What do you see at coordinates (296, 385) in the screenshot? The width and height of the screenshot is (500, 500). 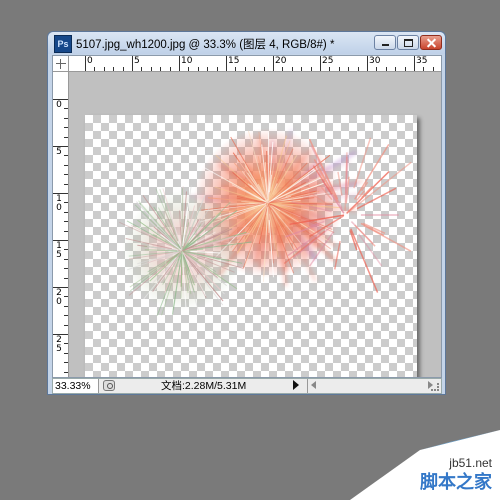 I see `arrow-right-icon` at bounding box center [296, 385].